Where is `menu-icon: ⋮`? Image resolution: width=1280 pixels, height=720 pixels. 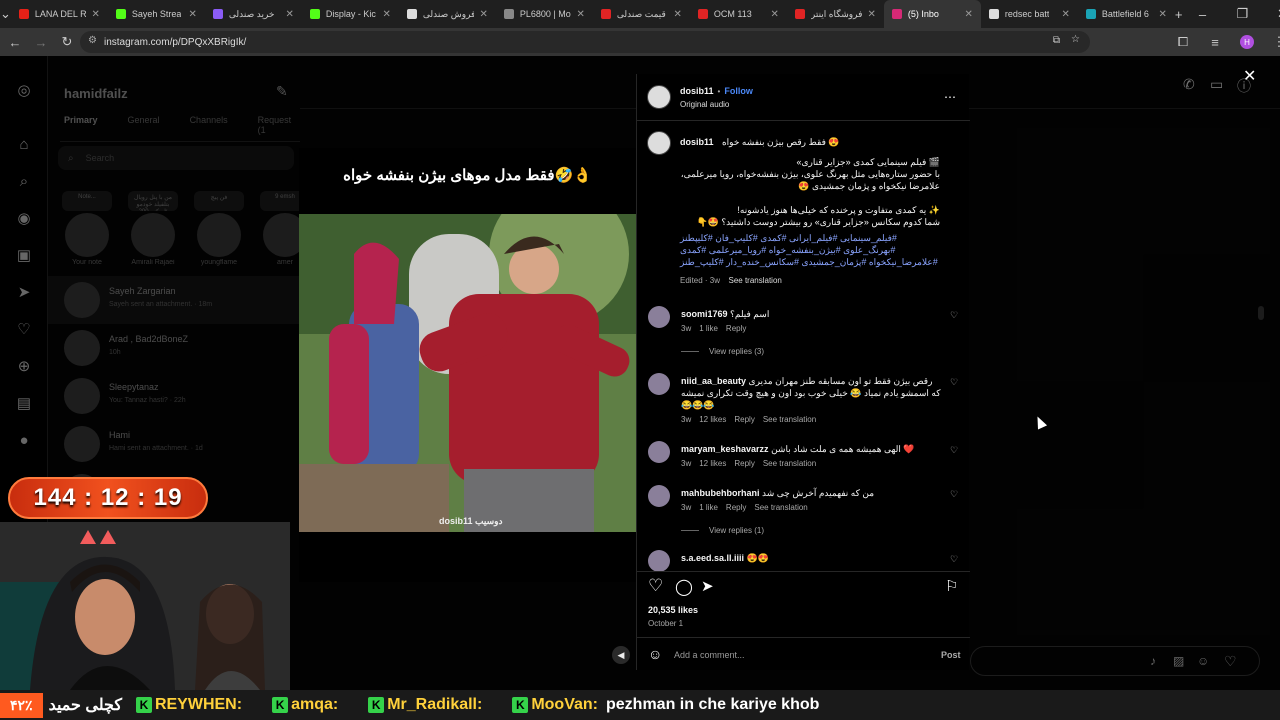 menu-icon: ⋮ is located at coordinates (1273, 42).